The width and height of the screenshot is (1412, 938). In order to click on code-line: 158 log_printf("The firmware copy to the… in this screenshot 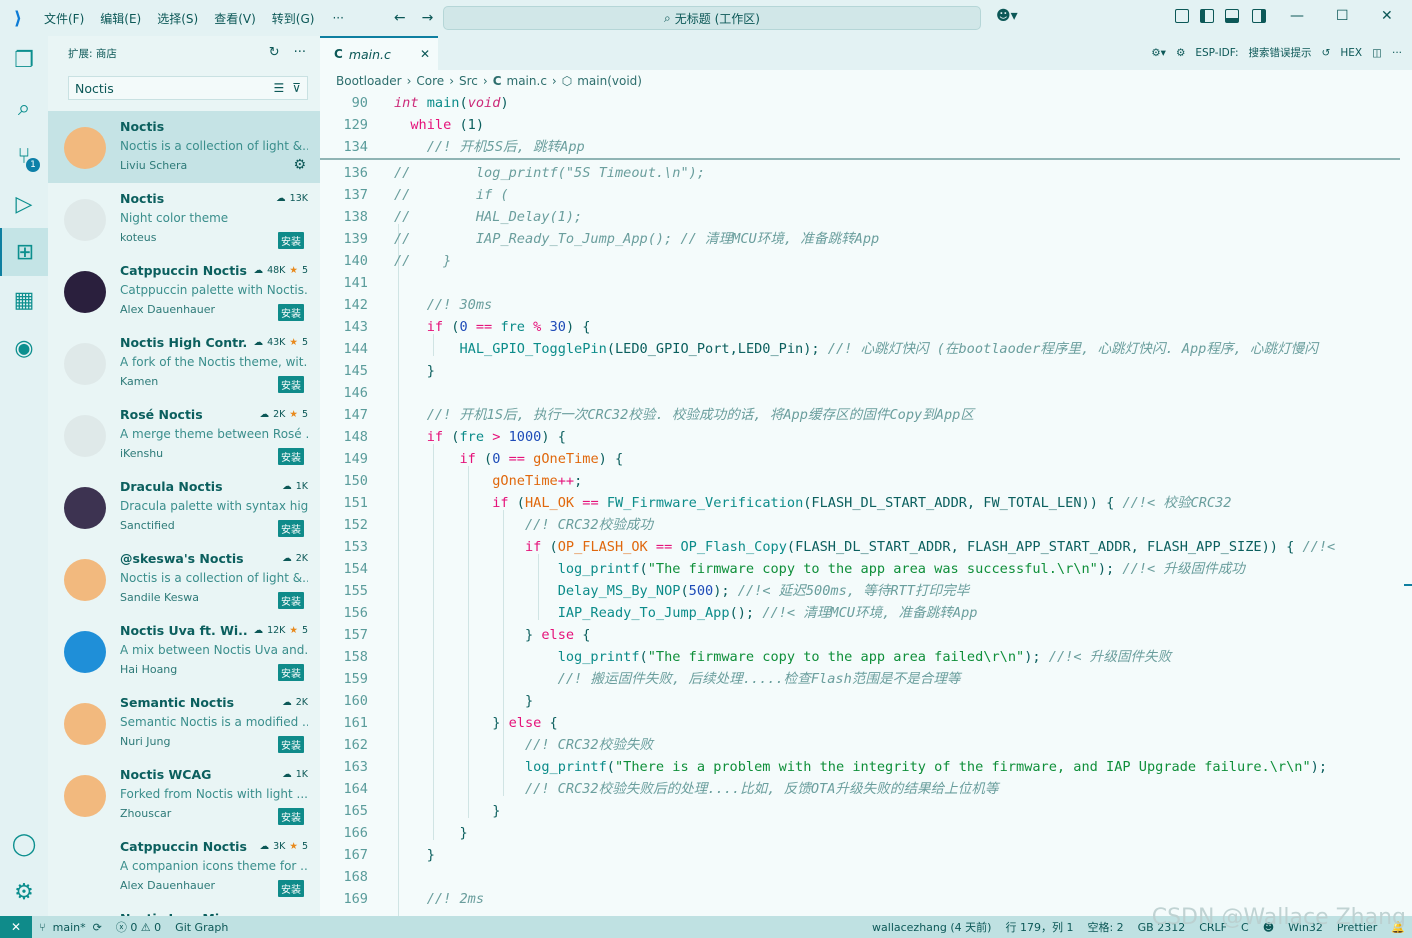, I will do `click(866, 657)`.